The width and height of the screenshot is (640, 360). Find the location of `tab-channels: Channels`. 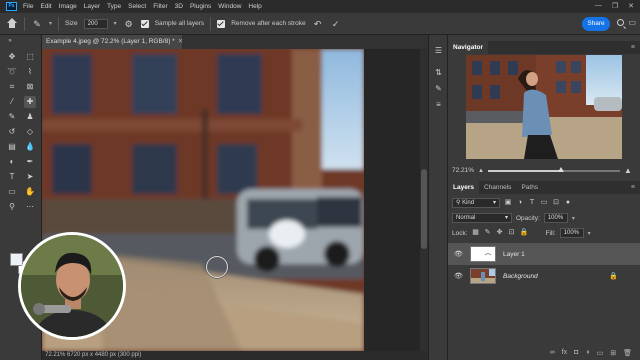

tab-channels: Channels is located at coordinates (497, 187).